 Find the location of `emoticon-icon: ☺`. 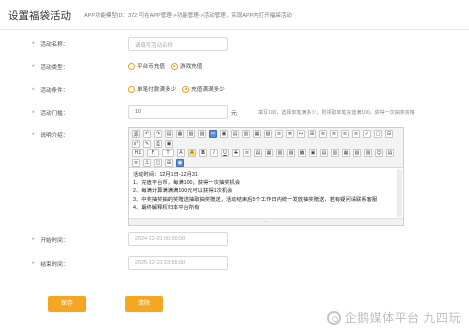

emoticon-icon: ☺ is located at coordinates (379, 153).